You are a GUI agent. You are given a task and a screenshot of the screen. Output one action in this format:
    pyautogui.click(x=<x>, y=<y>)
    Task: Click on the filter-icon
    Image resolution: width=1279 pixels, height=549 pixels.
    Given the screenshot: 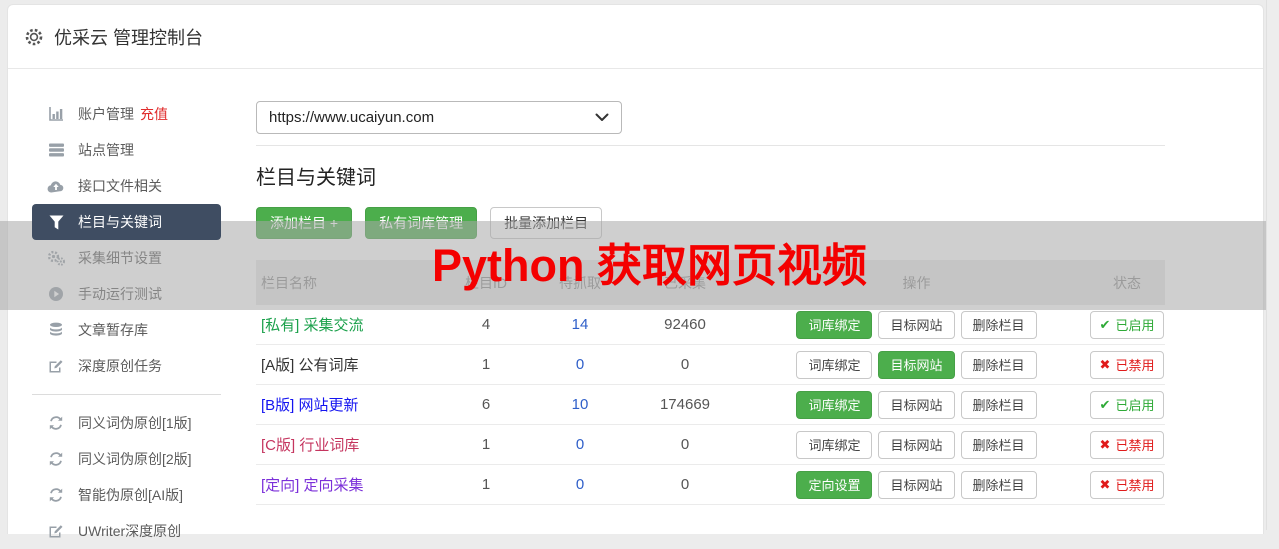 What is the action you would take?
    pyautogui.click(x=56, y=222)
    